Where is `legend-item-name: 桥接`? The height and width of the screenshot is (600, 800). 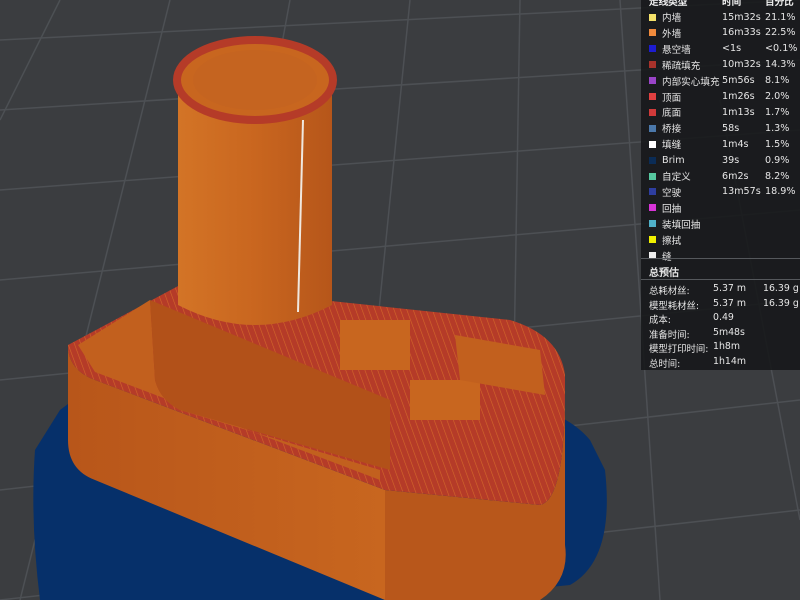 legend-item-name: 桥接 is located at coordinates (672, 130).